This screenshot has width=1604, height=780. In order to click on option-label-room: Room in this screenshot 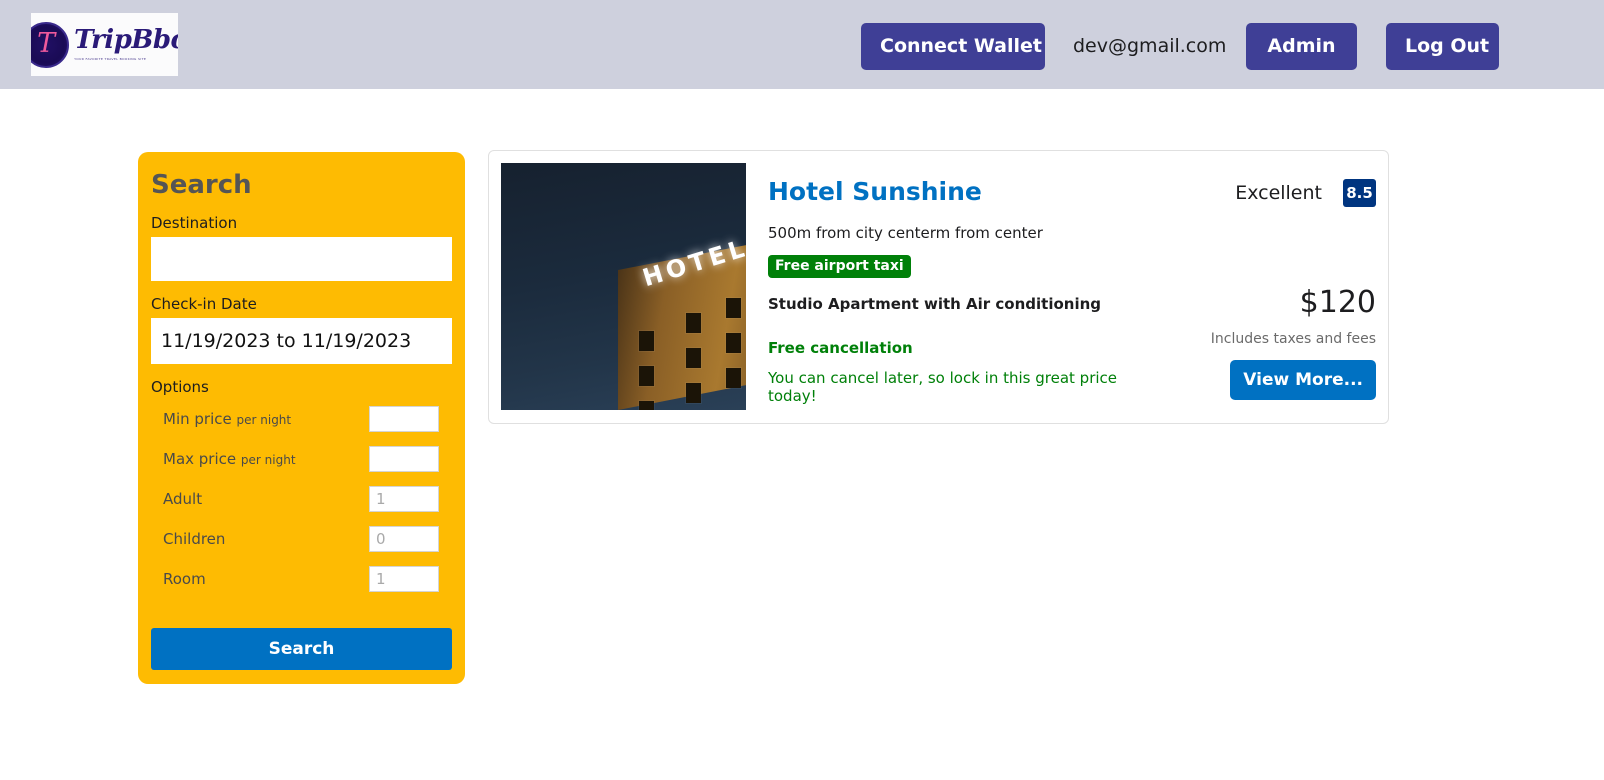, I will do `click(184, 578)`.